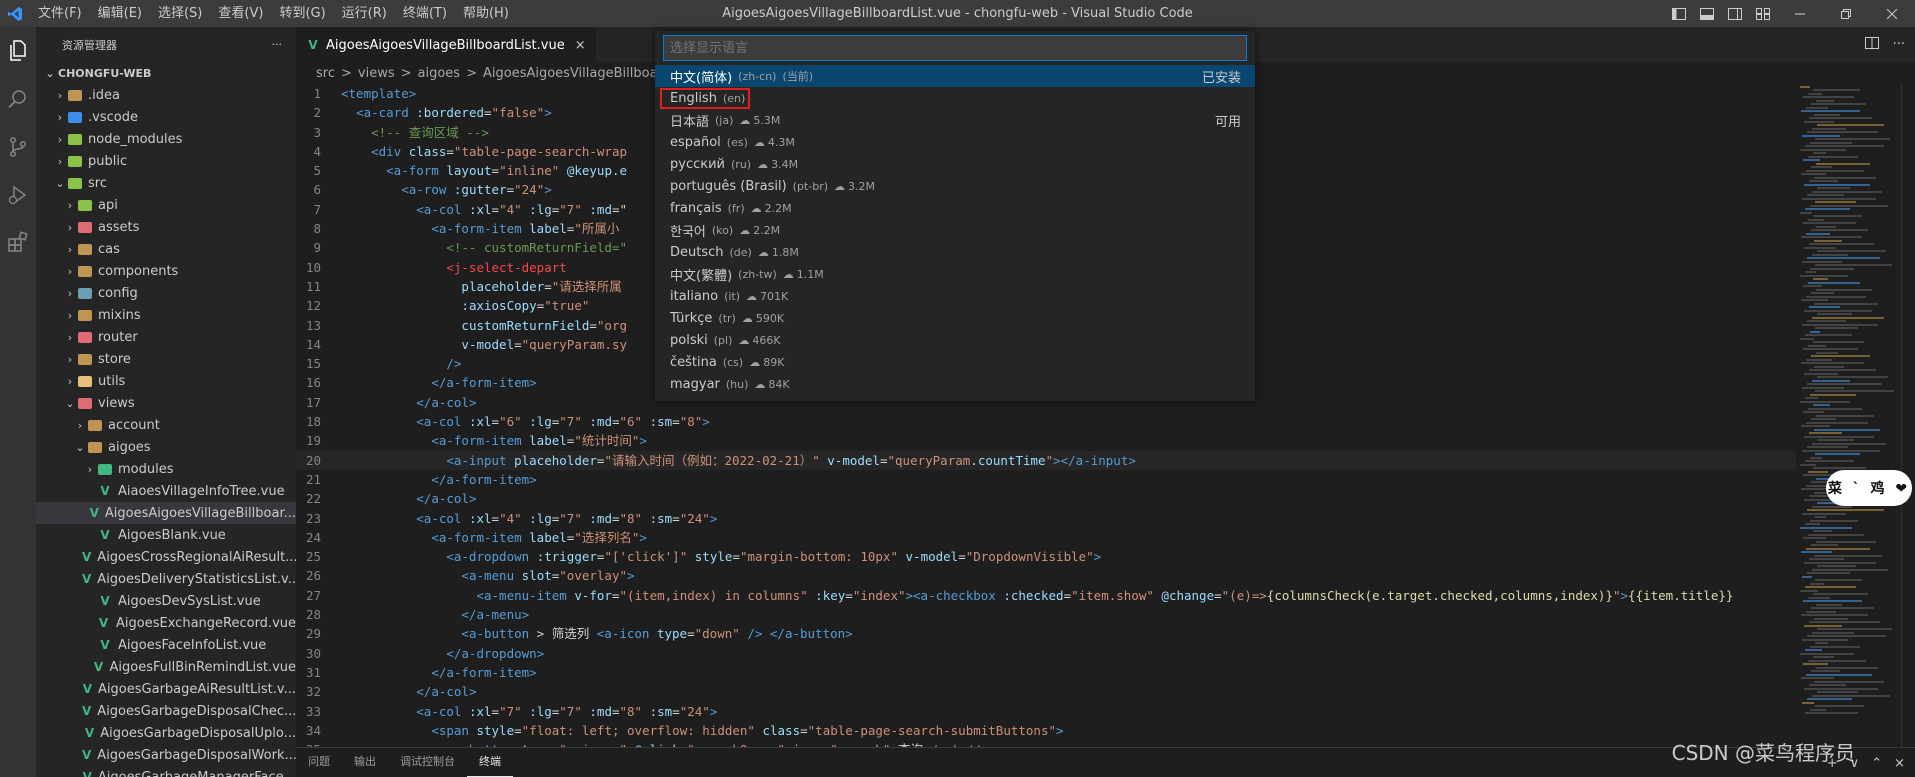 The height and width of the screenshot is (777, 1915). Describe the element at coordinates (166, 359) in the screenshot. I see `folder-item: › store` at that location.